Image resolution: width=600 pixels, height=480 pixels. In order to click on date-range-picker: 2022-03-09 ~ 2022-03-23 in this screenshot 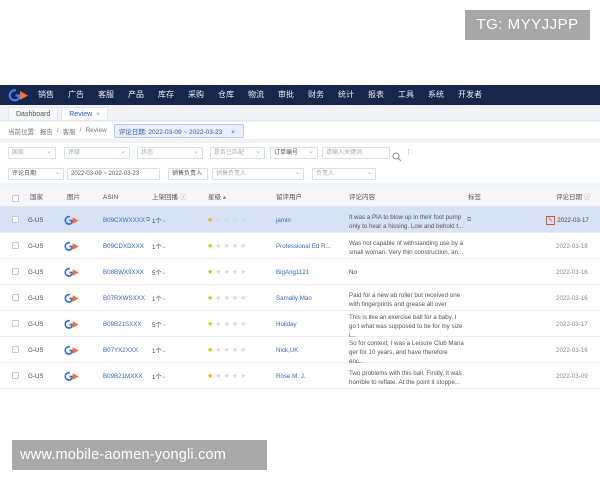, I will do `click(113, 174)`.